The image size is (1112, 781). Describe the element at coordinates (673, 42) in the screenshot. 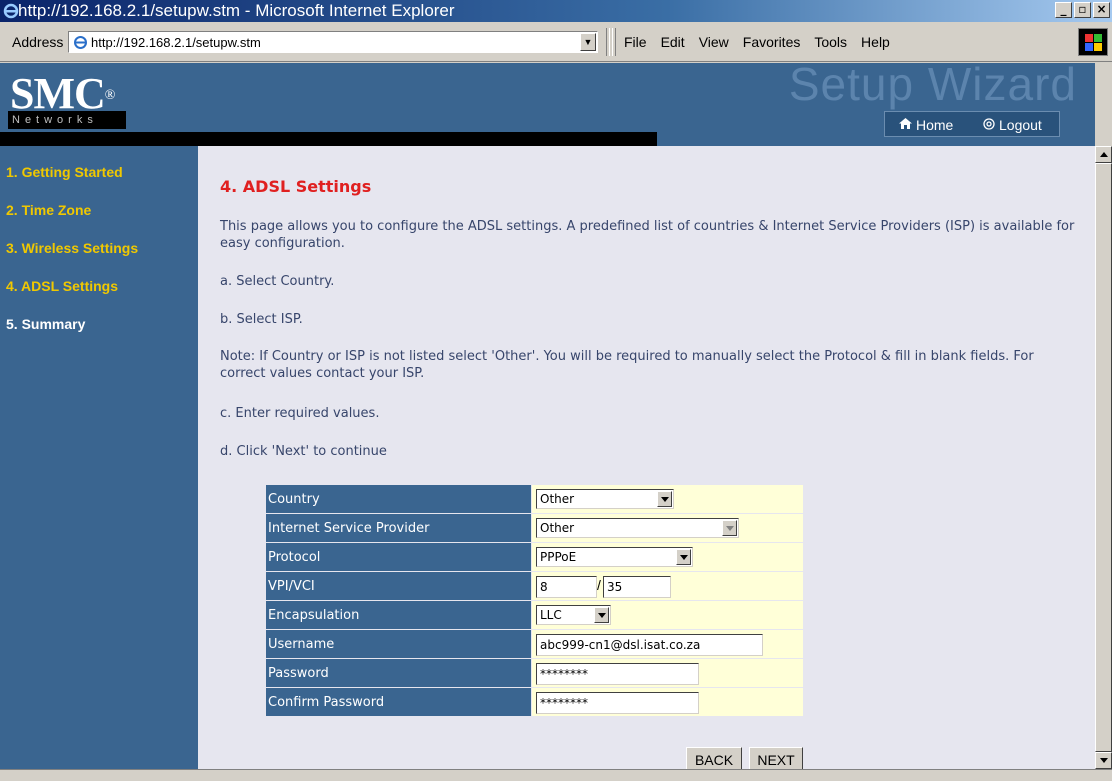

I see `menu-edit: Edit` at that location.